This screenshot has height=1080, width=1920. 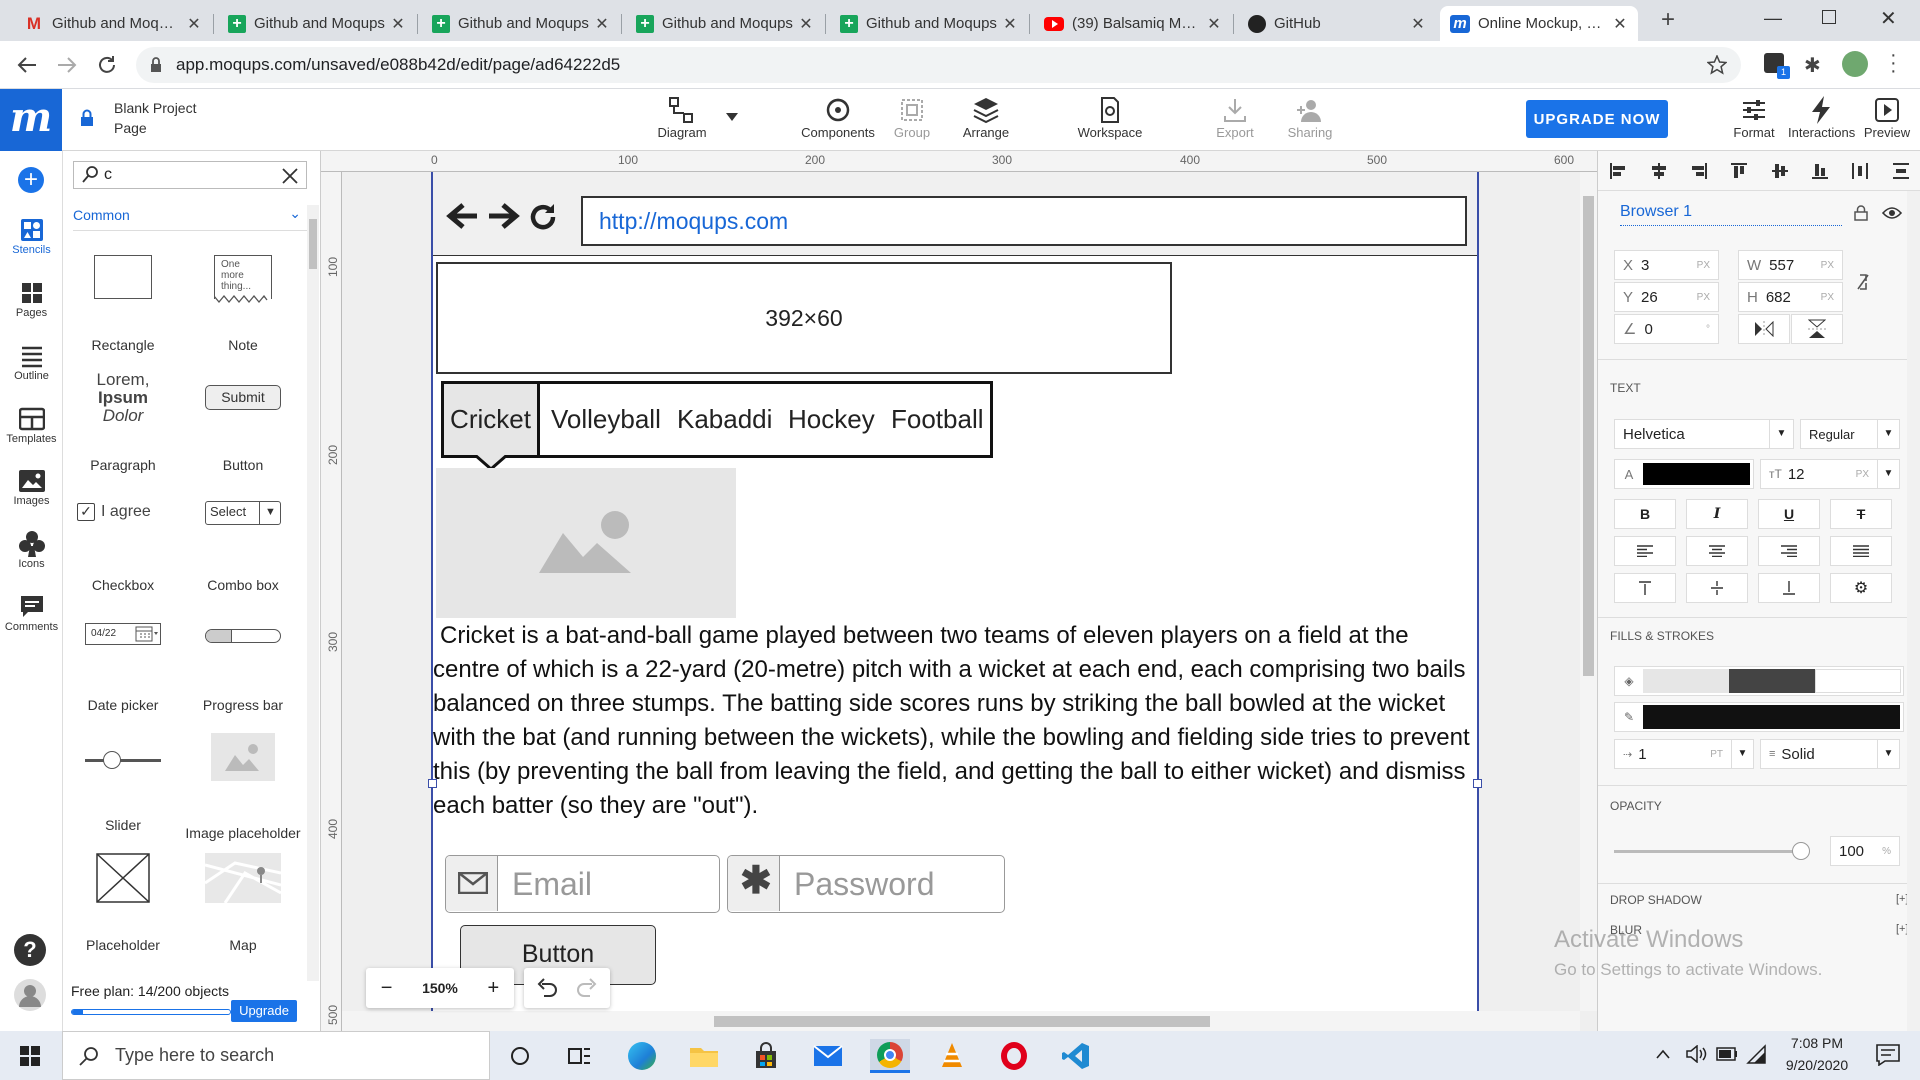 I want to click on notification-icon, so click(x=1888, y=1055).